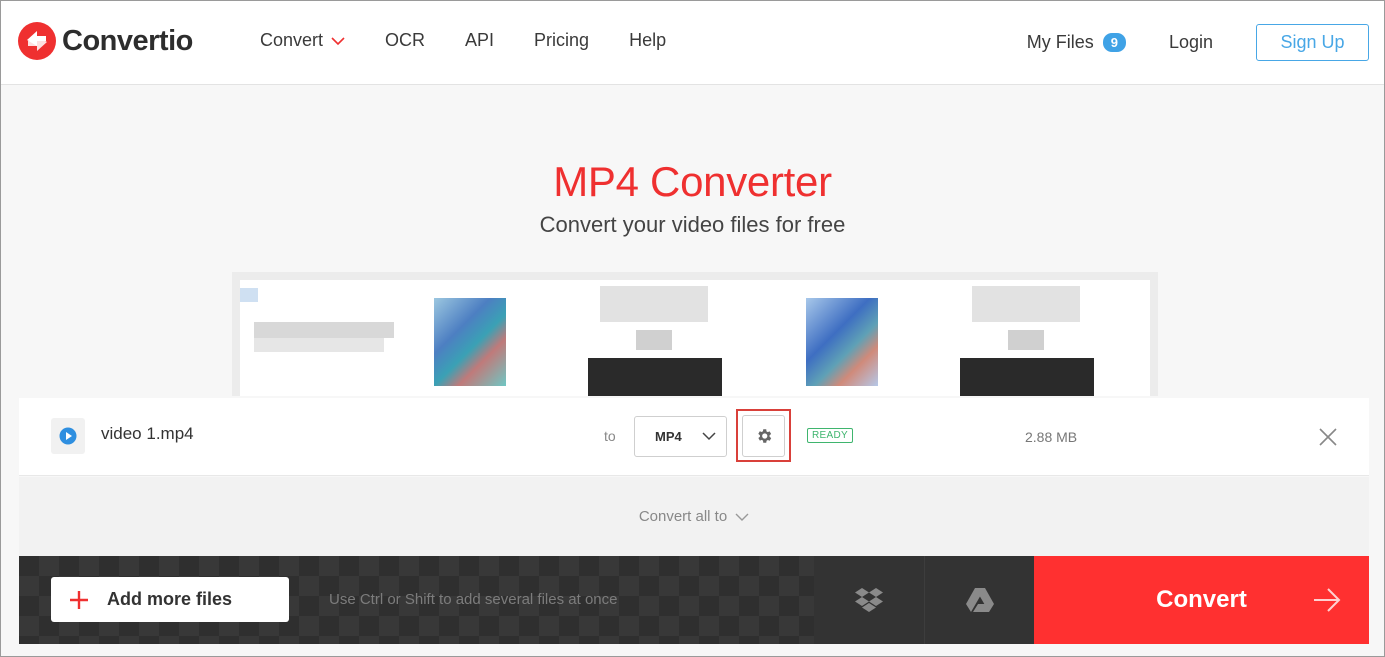 Image resolution: width=1385 pixels, height=657 pixels. I want to click on add-more-files-label: Add more files, so click(170, 599).